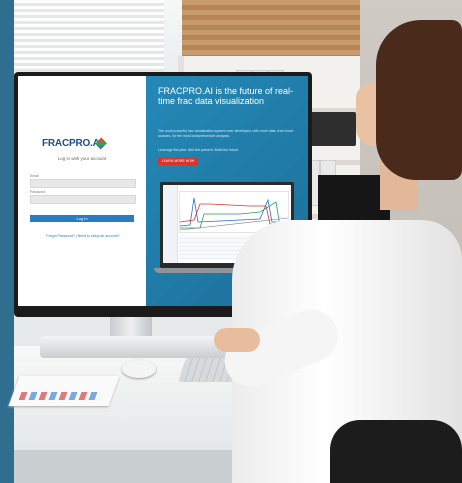  What do you see at coordinates (233, 212) in the screenshot?
I see `chart-line-blue` at bounding box center [233, 212].